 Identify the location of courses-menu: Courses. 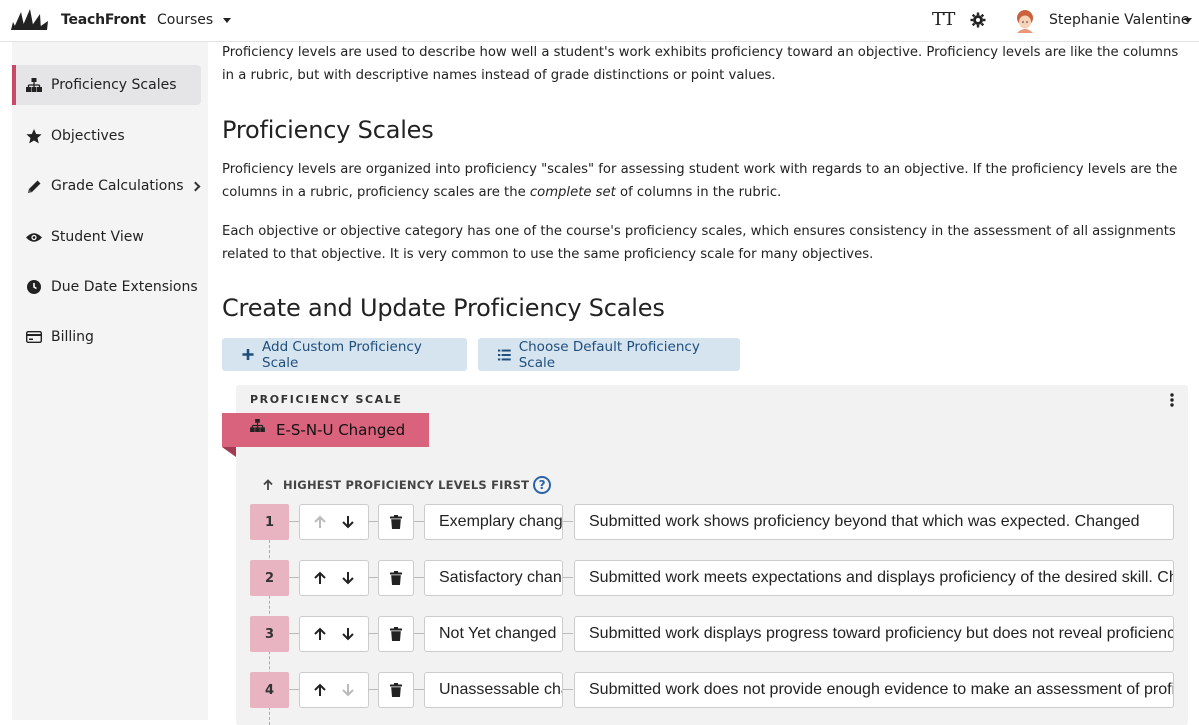
(194, 20).